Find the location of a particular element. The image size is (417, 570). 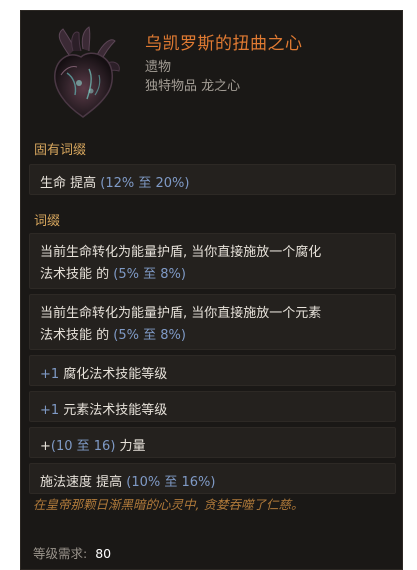

item-class: 遗物 is located at coordinates (158, 67).